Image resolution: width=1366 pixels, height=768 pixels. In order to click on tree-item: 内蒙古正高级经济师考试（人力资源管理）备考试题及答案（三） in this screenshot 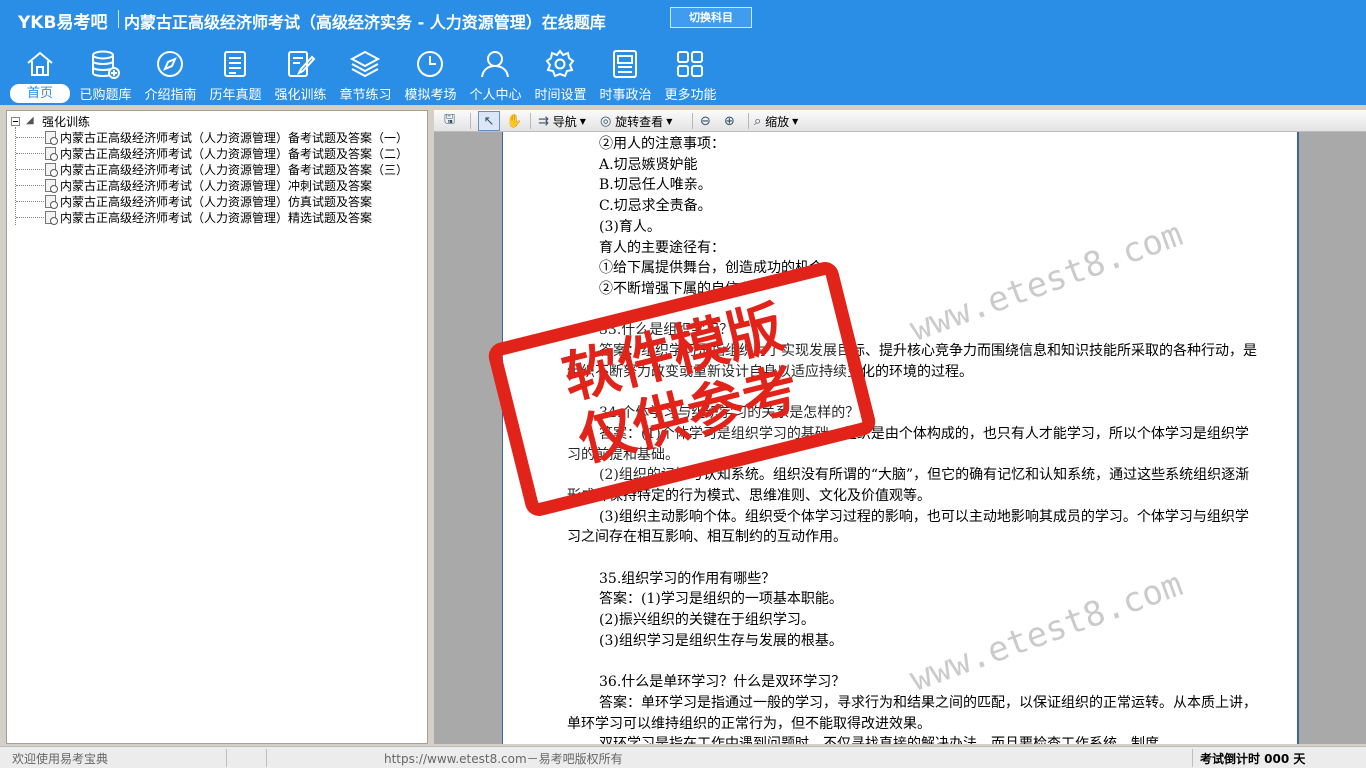, I will do `click(207, 169)`.